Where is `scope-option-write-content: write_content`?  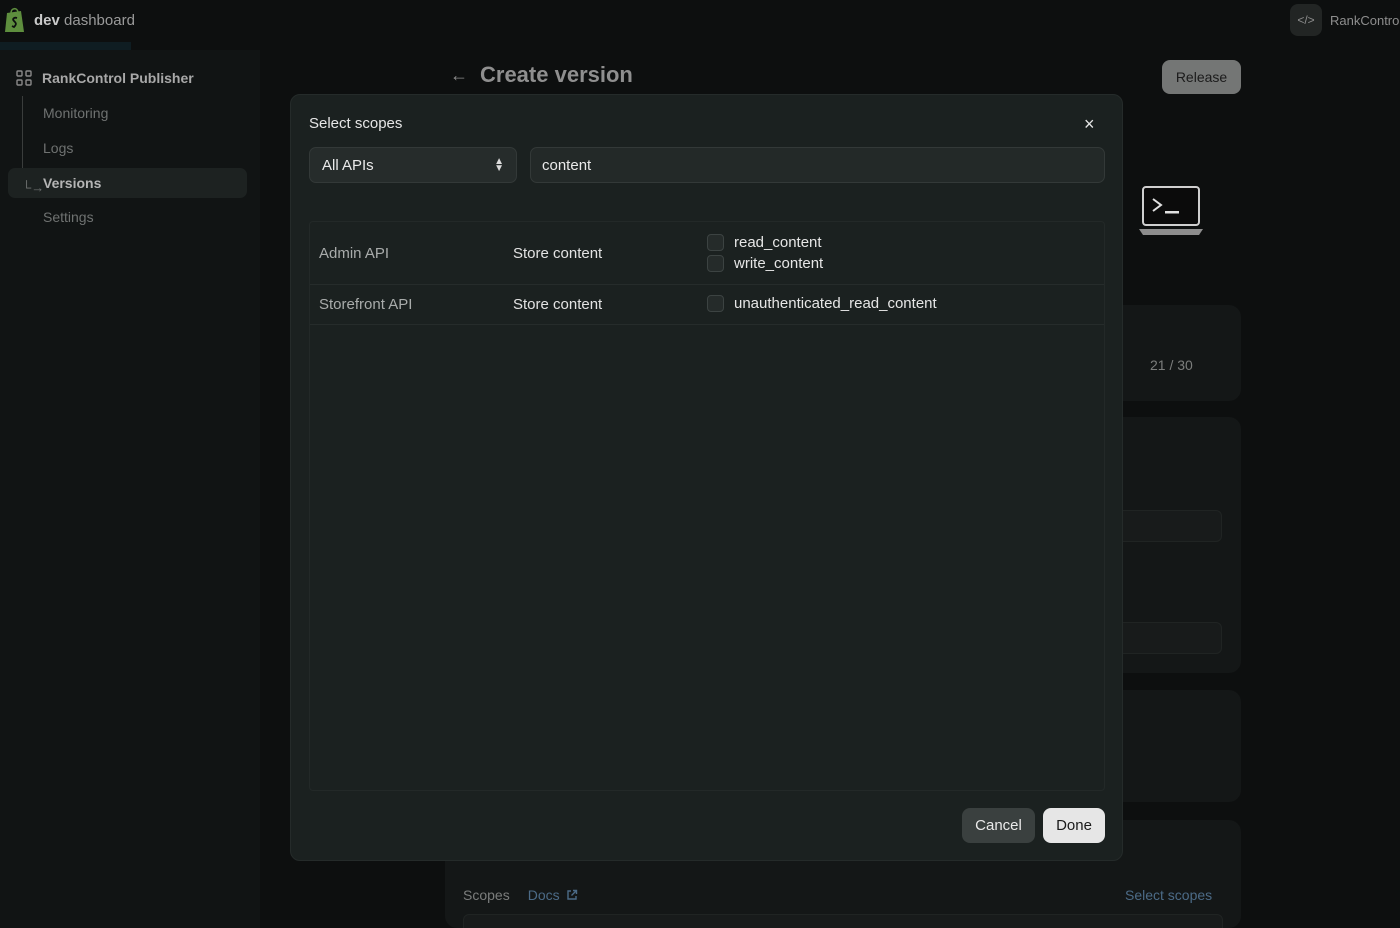
scope-option-write-content: write_content is located at coordinates (765, 263).